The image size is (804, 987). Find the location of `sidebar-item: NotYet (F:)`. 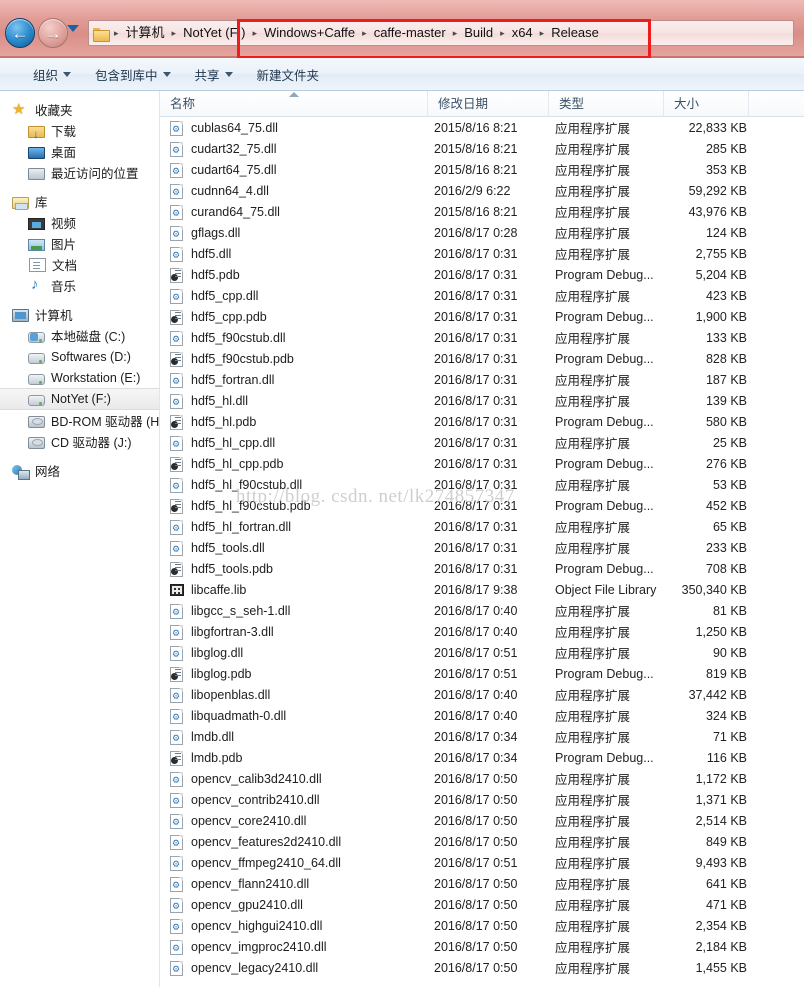

sidebar-item: NotYet (F:) is located at coordinates (79, 399).